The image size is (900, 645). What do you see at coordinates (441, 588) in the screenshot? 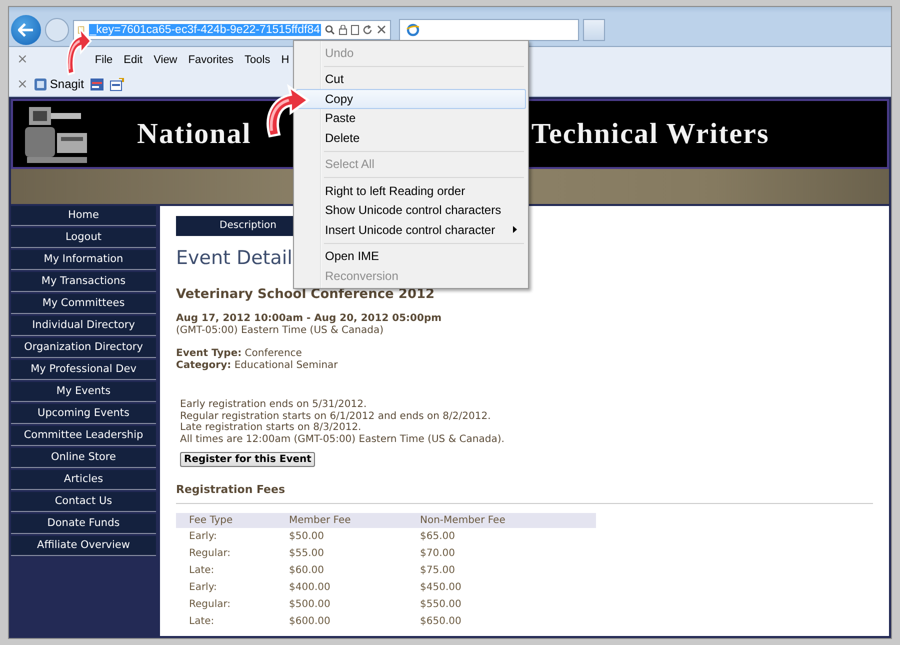
I see `table-cell-text: $450.00` at bounding box center [441, 588].